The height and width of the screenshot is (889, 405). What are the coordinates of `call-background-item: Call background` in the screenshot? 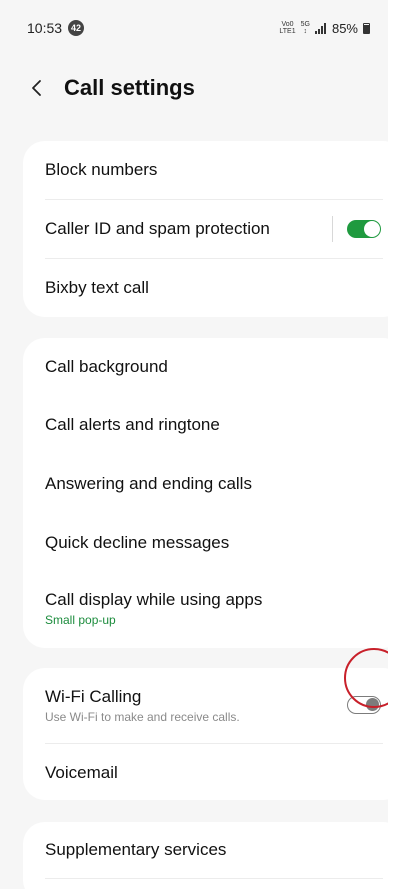 It's located at (203, 367).